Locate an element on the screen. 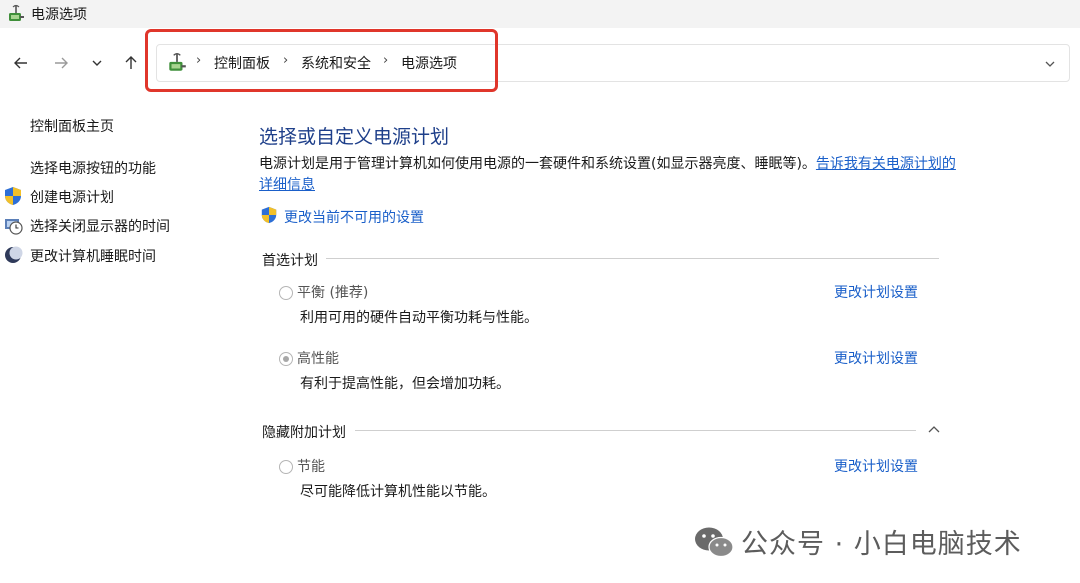 This screenshot has height=583, width=1080. plan-name-power-saver: 节能 is located at coordinates (311, 466).